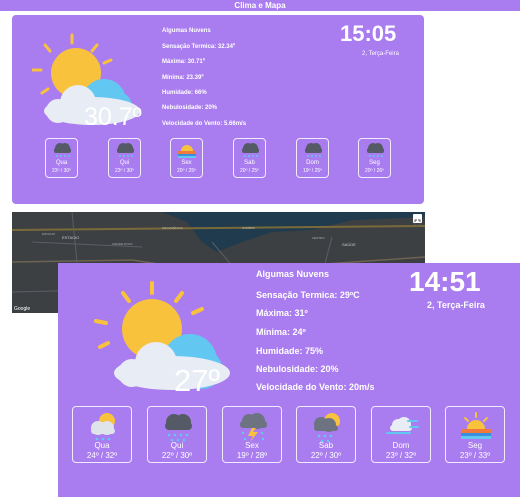  Describe the element at coordinates (312, 158) in the screenshot. I see `forecast-card: Dom 19º / 25º` at that location.